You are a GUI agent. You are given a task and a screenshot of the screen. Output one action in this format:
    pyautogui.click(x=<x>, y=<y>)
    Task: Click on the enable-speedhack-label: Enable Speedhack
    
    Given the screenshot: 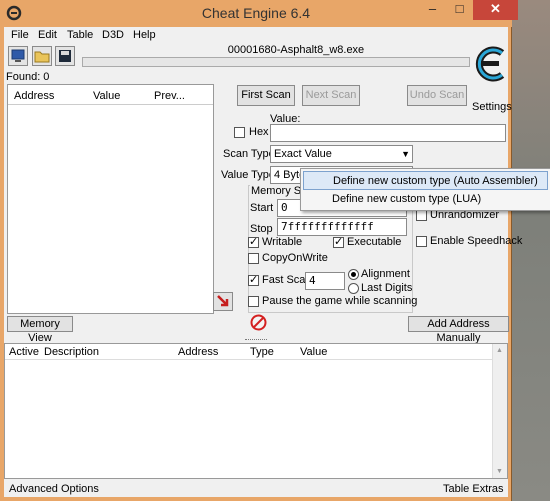 What is the action you would take?
    pyautogui.click(x=476, y=241)
    